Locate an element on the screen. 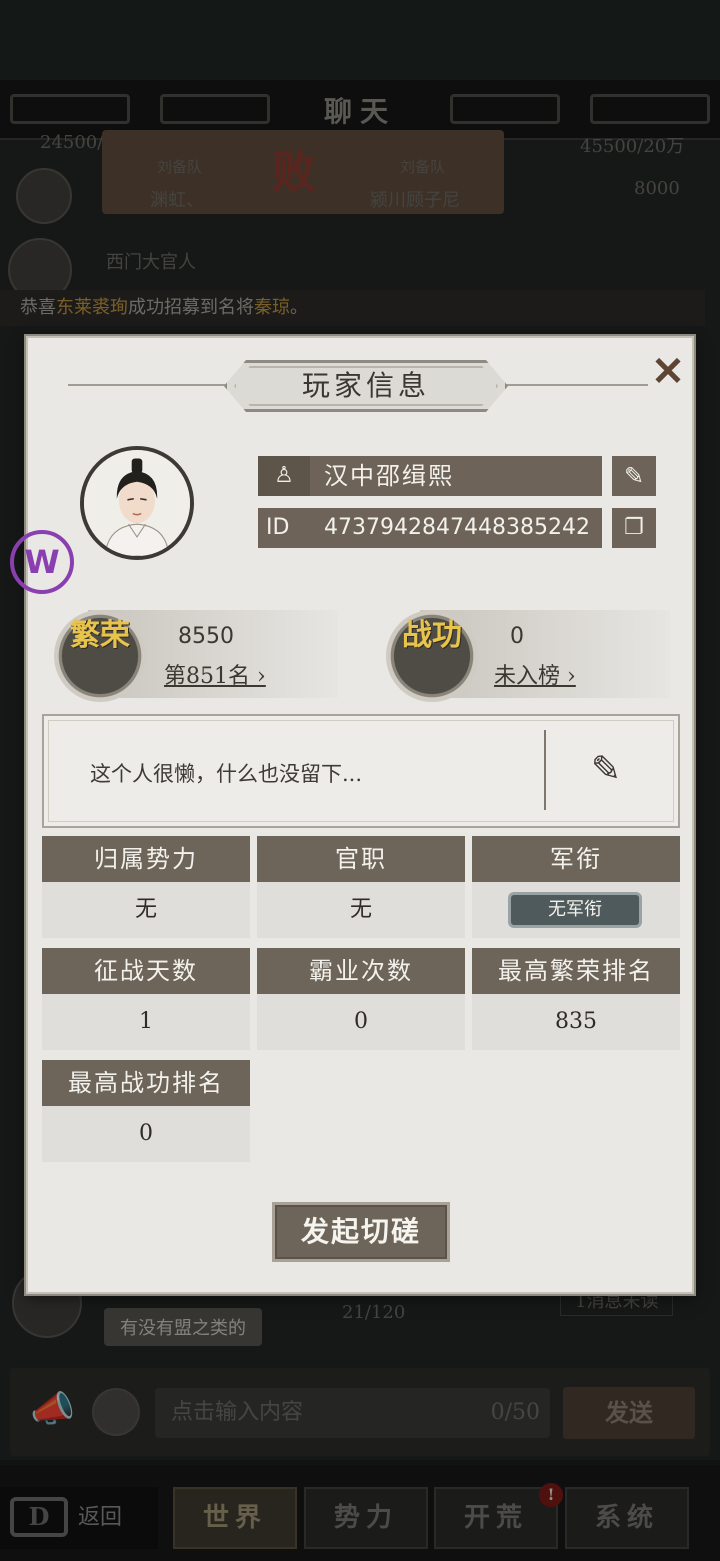 Image resolution: width=720 pixels, height=1561 pixels. title-divider-left is located at coordinates (158, 385).